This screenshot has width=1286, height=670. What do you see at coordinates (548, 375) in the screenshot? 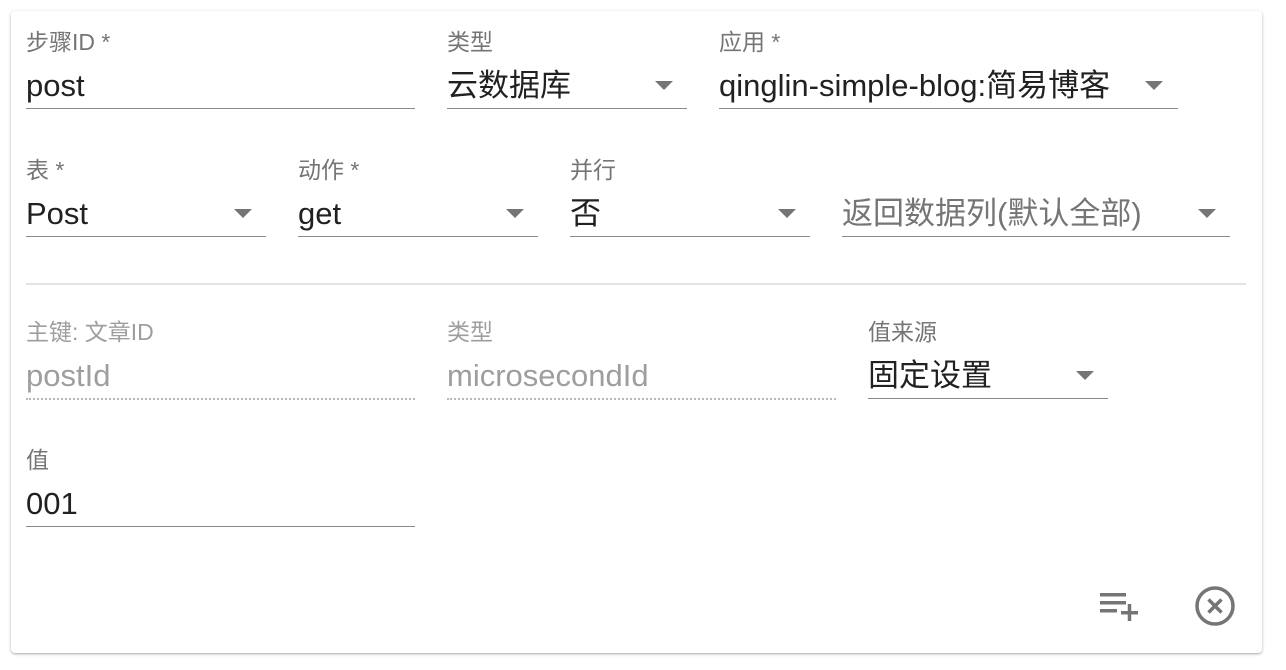
I see `key-type-value: microsecondId` at bounding box center [548, 375].